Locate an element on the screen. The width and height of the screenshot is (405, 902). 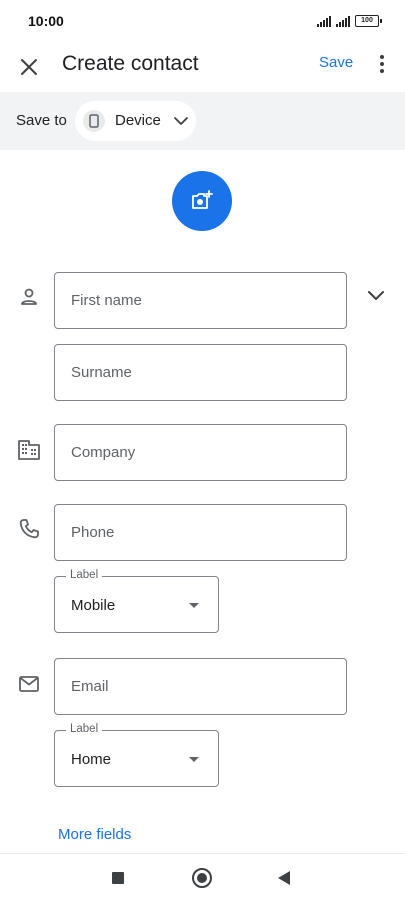
save-to-bar: Save to Device is located at coordinates (202, 121).